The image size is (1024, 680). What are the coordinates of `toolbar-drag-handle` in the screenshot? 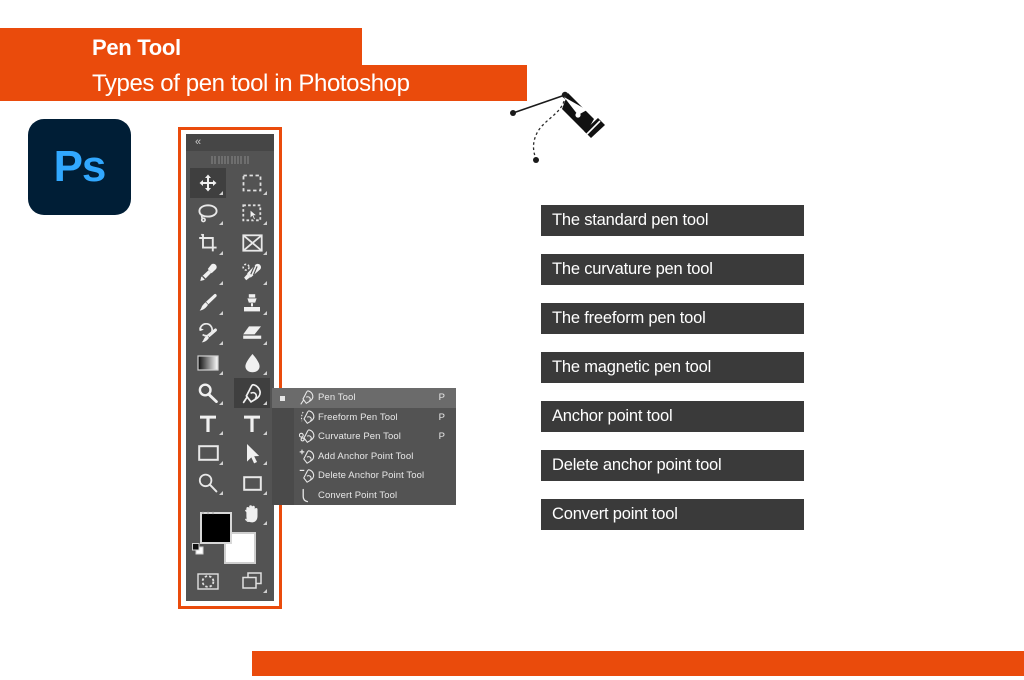 It's located at (230, 160).